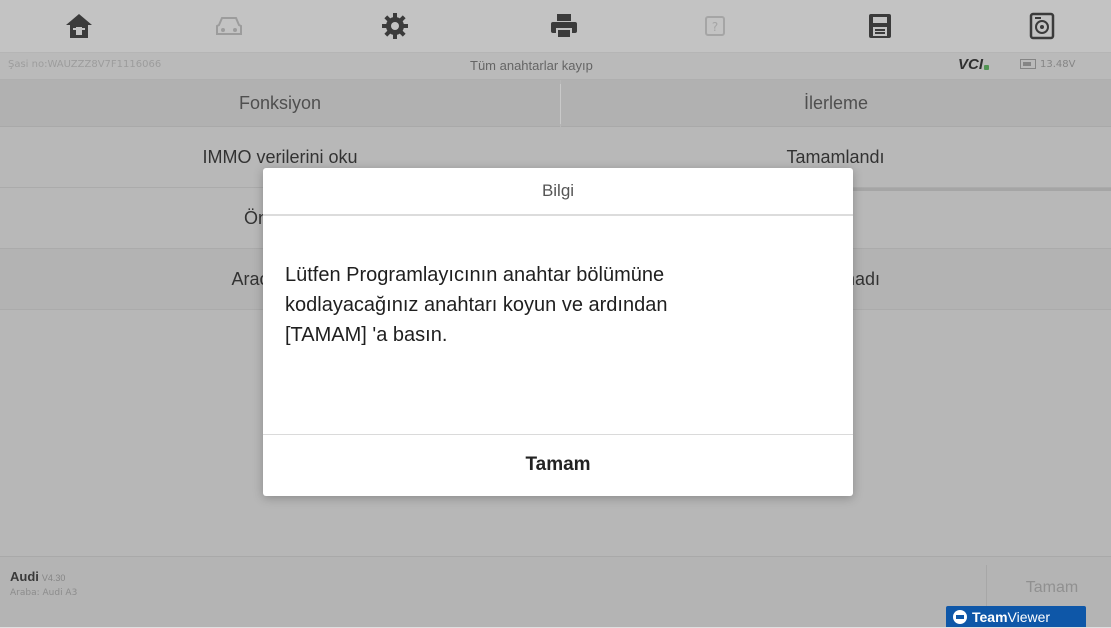 The height and width of the screenshot is (628, 1111). What do you see at coordinates (475, 275) in the screenshot?
I see `dialog-message-line: Lütfen Programlayıcının anahtar bölümüne` at bounding box center [475, 275].